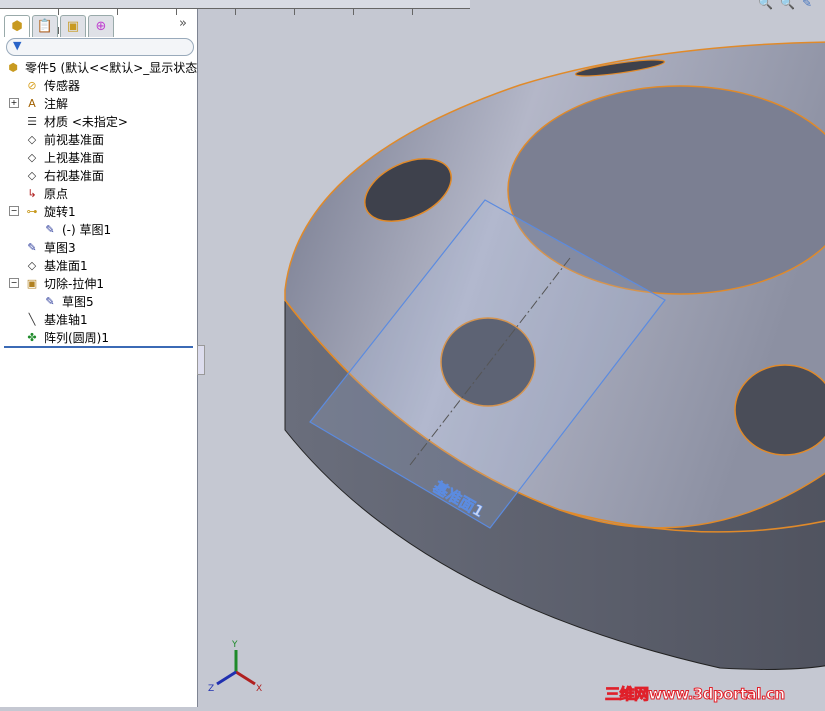 The image size is (825, 711). Describe the element at coordinates (13, 67) in the screenshot. I see `root: ⬢` at that location.